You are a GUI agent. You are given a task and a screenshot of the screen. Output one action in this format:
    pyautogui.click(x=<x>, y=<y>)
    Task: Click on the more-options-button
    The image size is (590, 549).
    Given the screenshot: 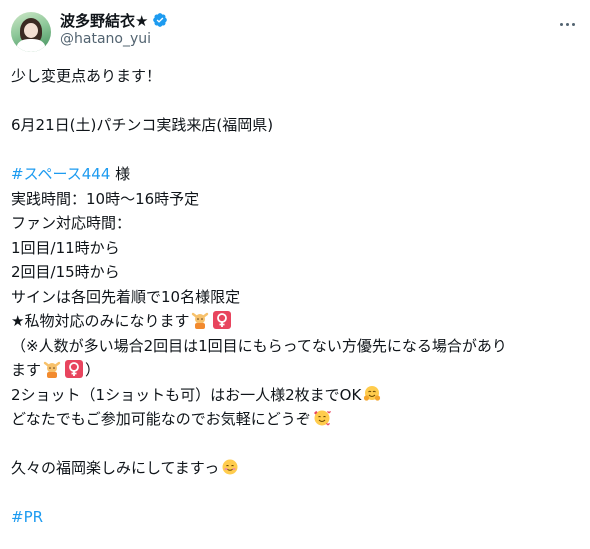 What is the action you would take?
    pyautogui.click(x=567, y=24)
    